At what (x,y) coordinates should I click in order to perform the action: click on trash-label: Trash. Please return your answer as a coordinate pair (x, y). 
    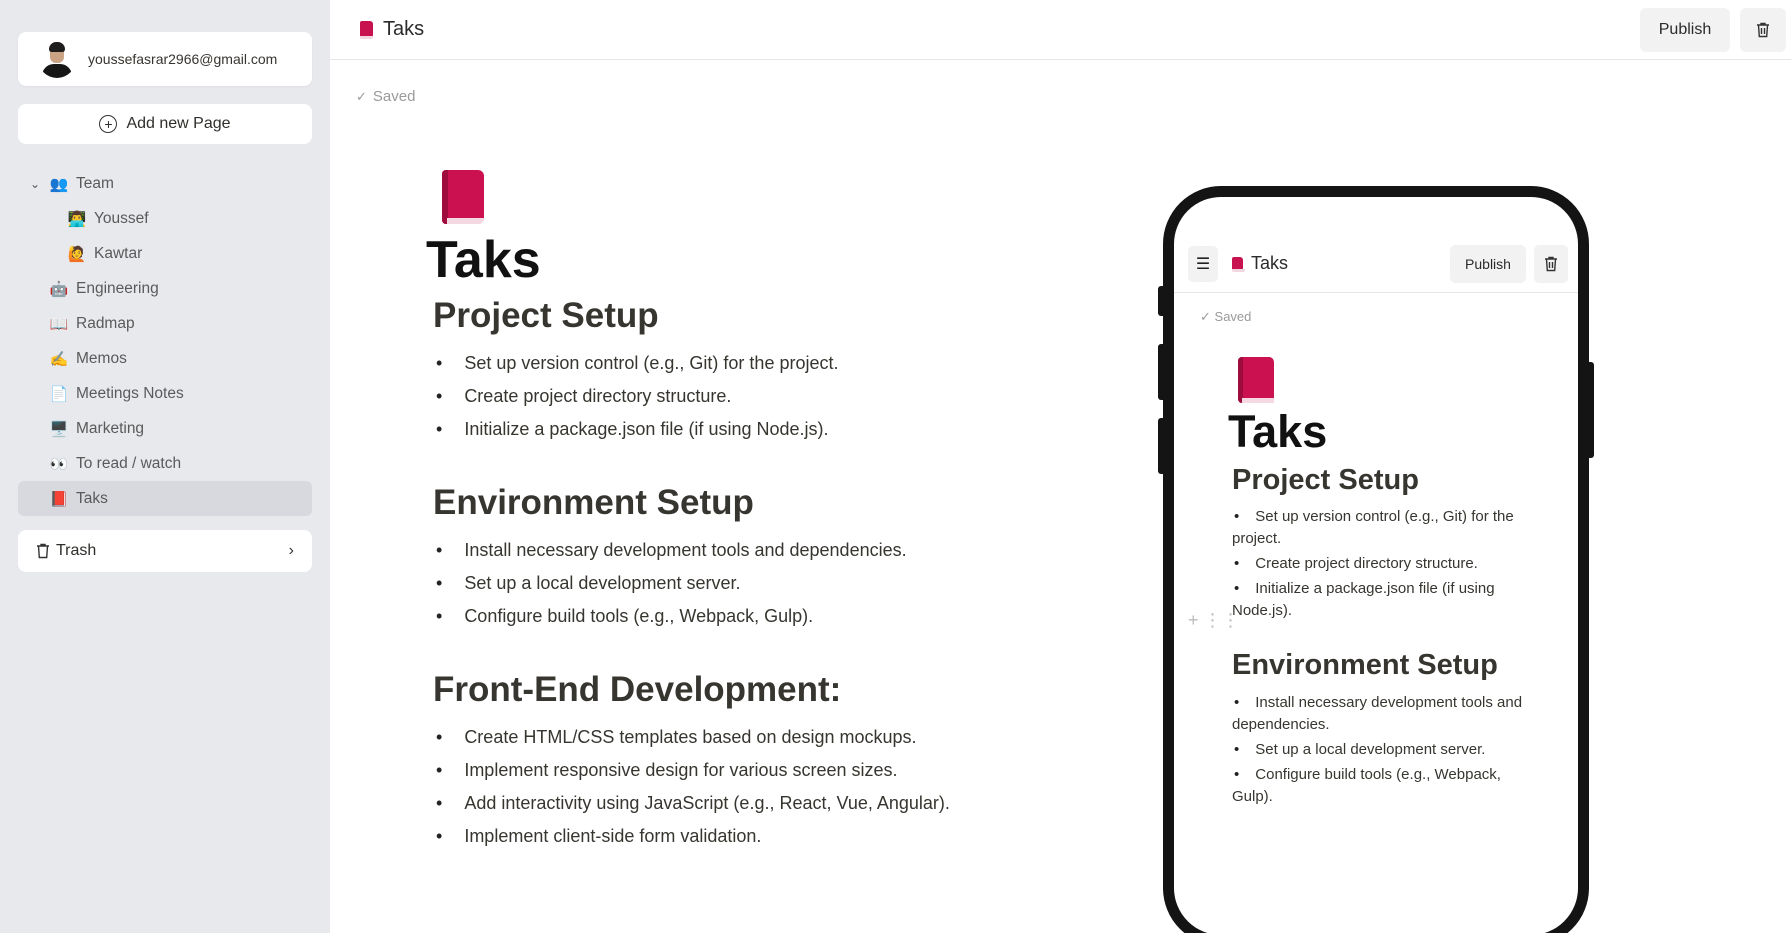
    Looking at the image, I should click on (76, 550).